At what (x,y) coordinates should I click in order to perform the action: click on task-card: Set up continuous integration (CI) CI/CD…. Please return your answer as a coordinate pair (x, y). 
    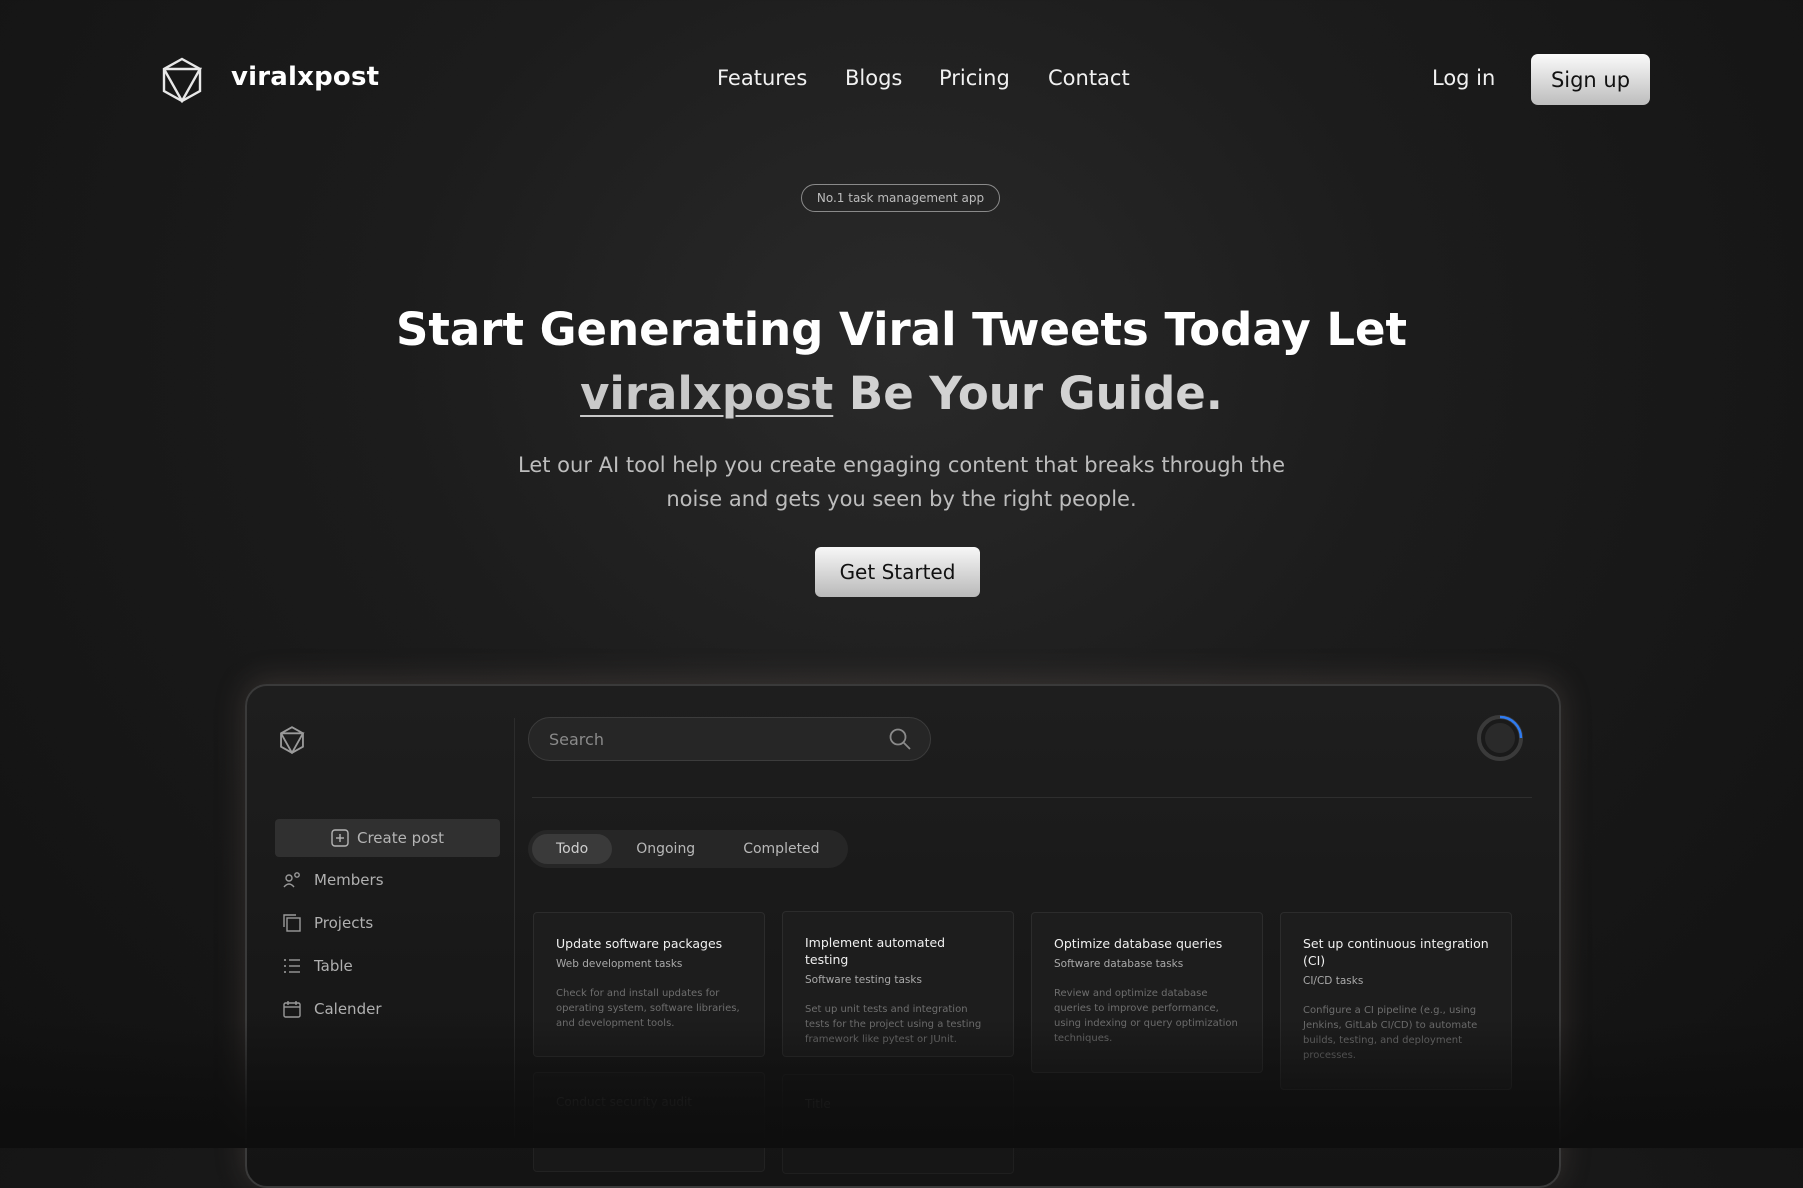
    Looking at the image, I should click on (1396, 1001).